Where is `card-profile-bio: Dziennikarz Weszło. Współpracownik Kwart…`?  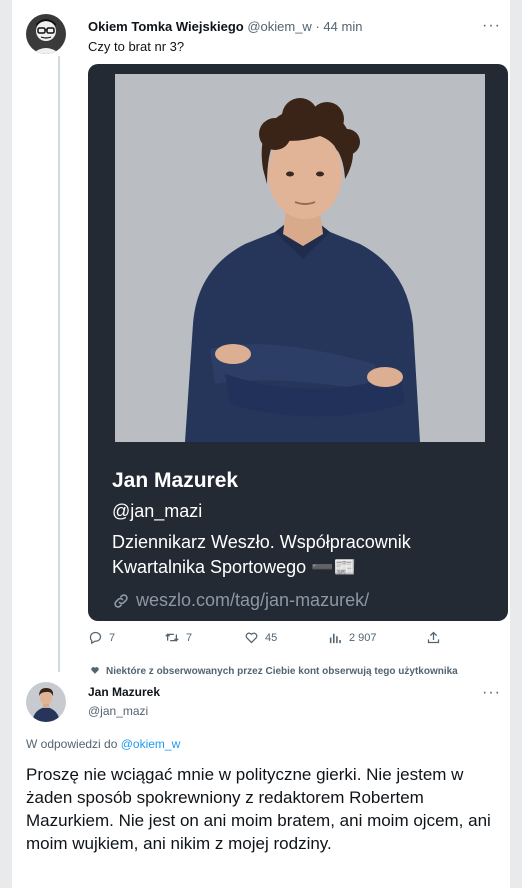 card-profile-bio: Dziennikarz Weszło. Współpracownik Kwart… is located at coordinates (261, 554).